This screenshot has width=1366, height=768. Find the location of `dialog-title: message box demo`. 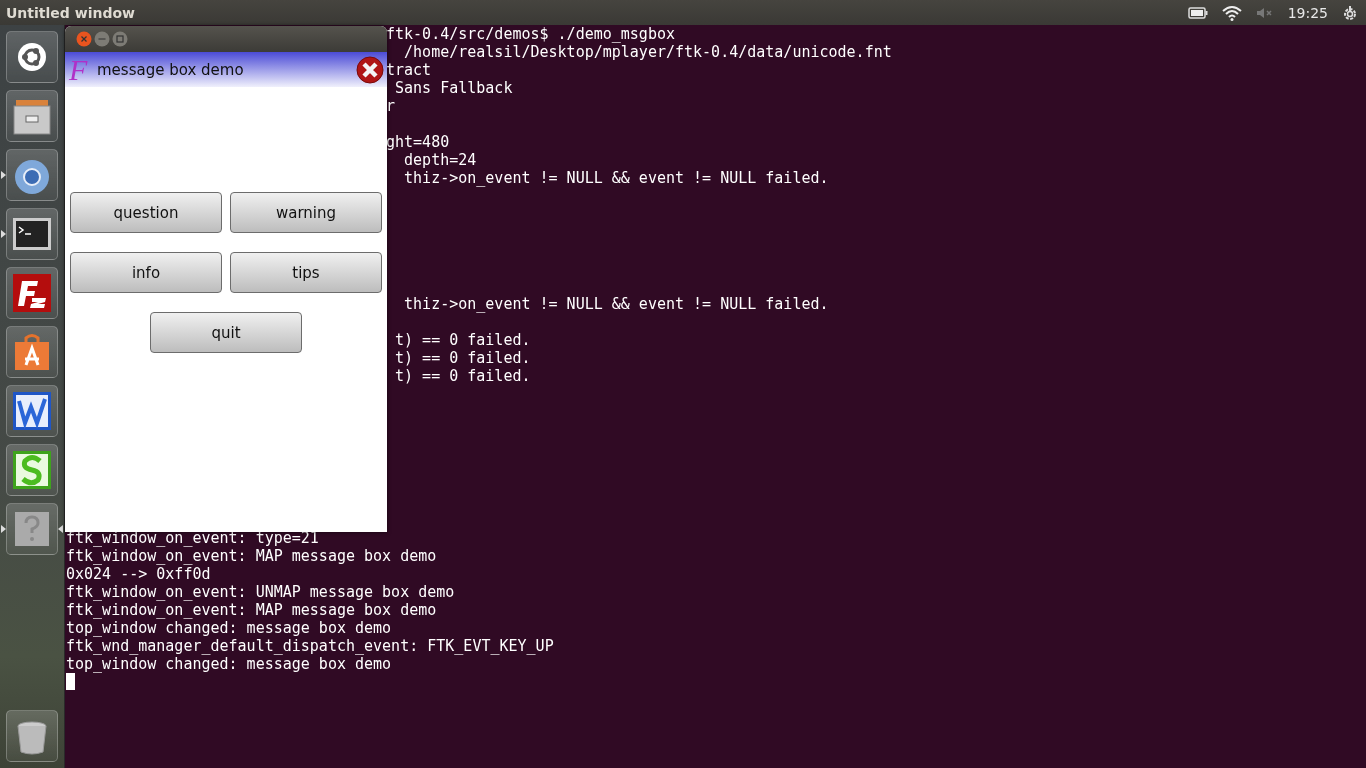

dialog-title: message box demo is located at coordinates (171, 69).